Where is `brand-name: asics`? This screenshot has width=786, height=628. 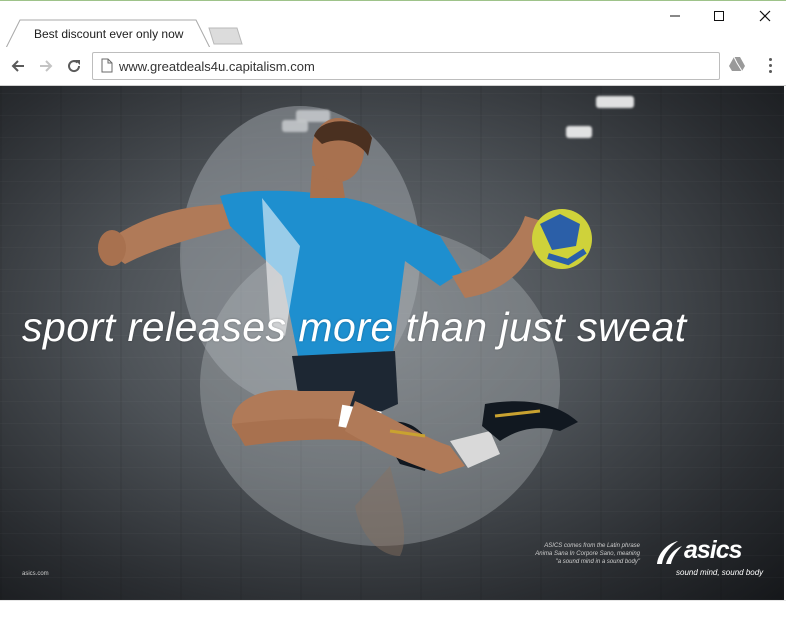 brand-name: asics is located at coordinates (713, 550).